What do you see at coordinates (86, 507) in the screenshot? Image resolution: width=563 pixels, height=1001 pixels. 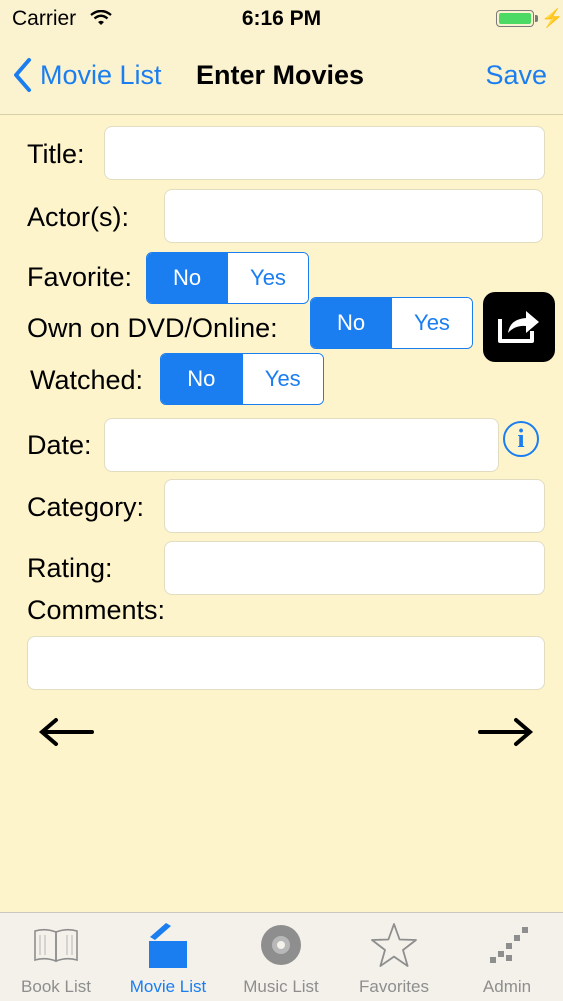 I see `category-label: Category:` at bounding box center [86, 507].